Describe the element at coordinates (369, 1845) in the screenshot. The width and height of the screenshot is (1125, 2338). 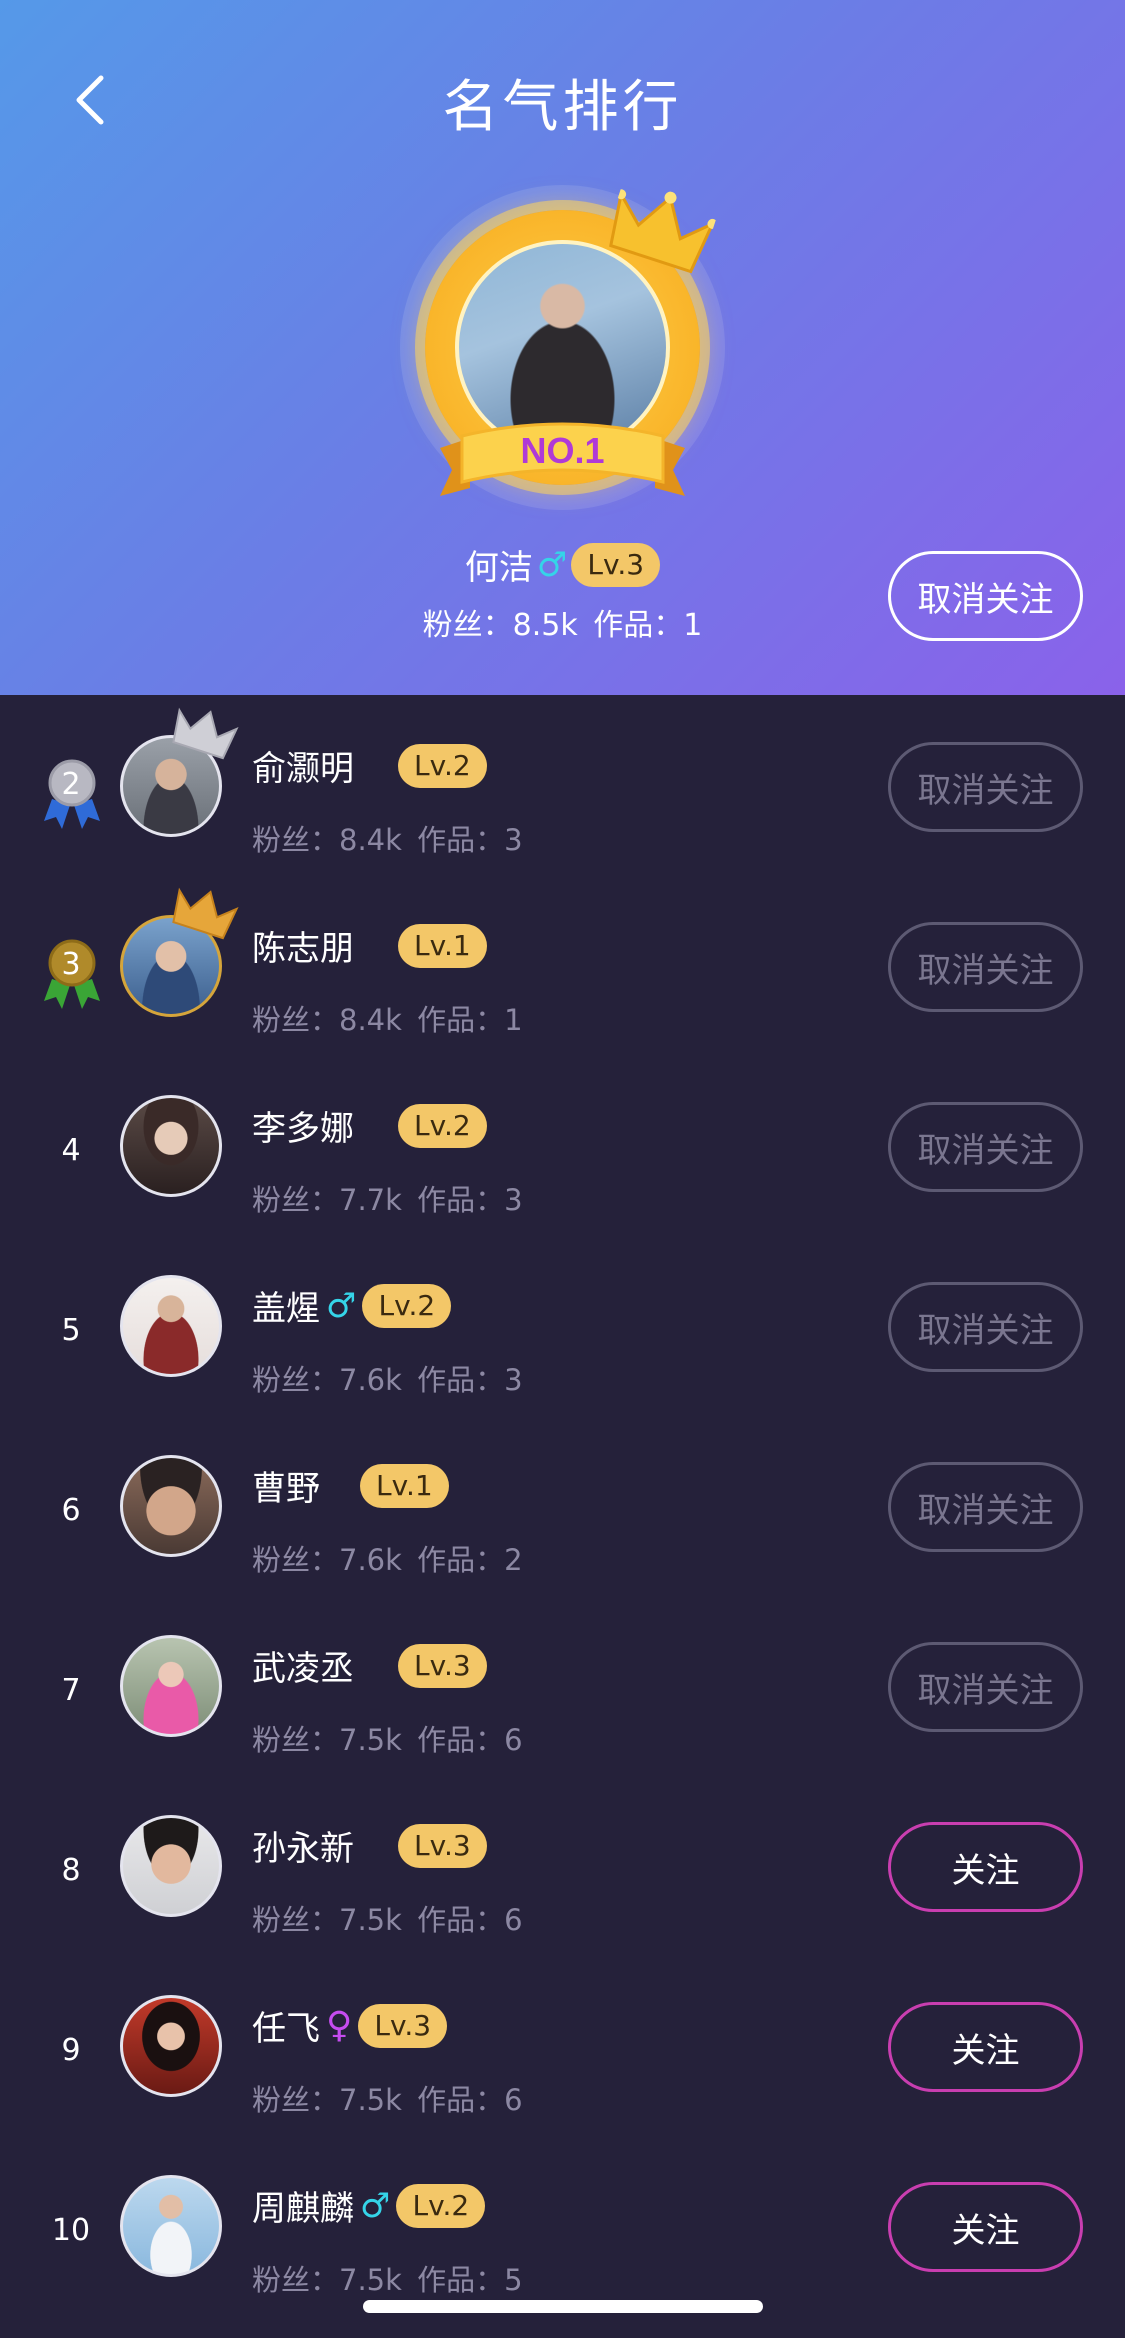
I see `name-row: 孙永新 Lv.3` at that location.